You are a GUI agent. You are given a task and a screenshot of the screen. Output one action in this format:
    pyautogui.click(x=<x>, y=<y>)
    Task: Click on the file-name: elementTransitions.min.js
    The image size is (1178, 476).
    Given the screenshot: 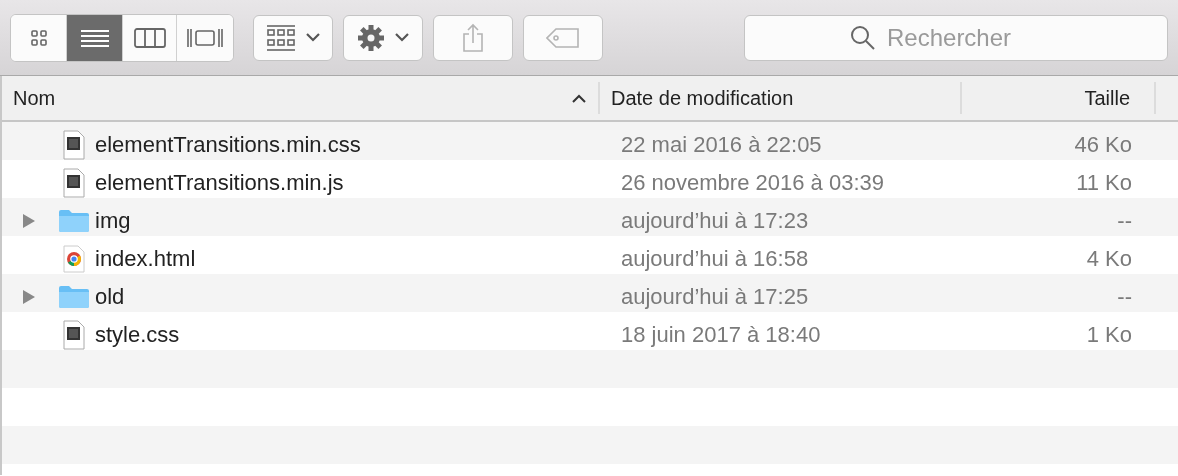 What is the action you would take?
    pyautogui.click(x=219, y=183)
    